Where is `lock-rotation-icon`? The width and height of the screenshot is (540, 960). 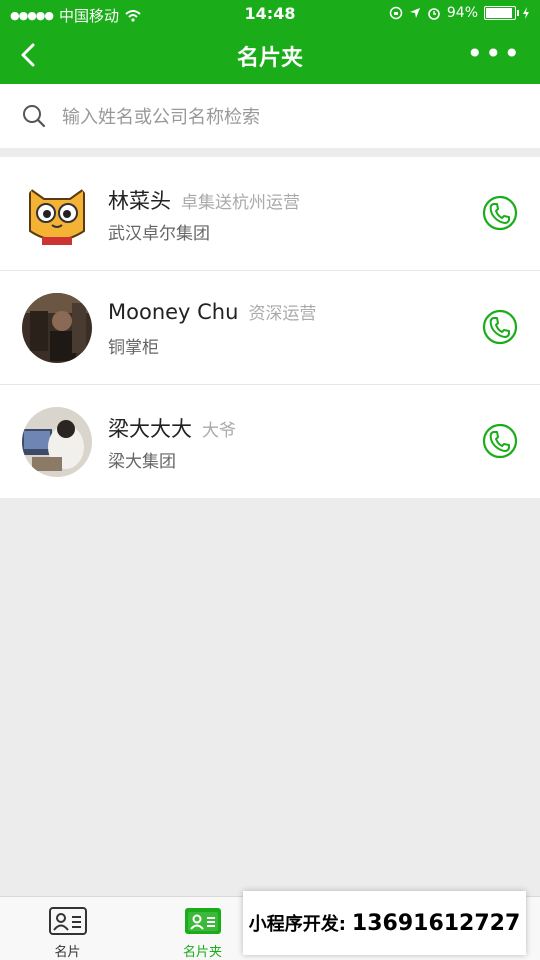
lock-rotation-icon is located at coordinates (396, 13).